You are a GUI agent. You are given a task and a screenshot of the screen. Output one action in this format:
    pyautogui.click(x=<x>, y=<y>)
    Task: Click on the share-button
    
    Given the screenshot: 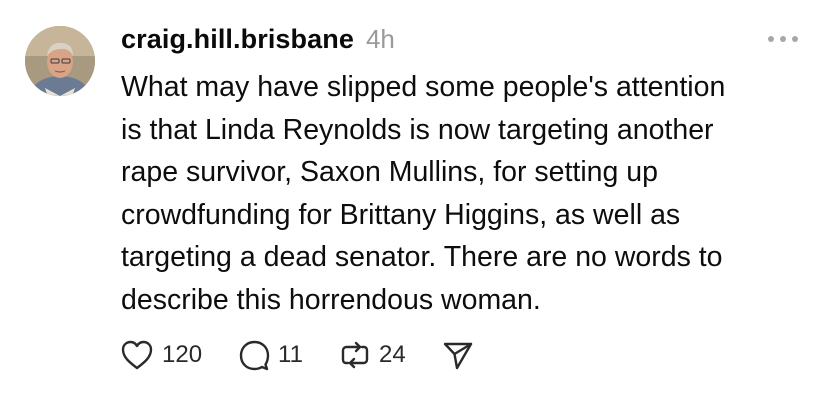 What is the action you would take?
    pyautogui.click(x=458, y=355)
    